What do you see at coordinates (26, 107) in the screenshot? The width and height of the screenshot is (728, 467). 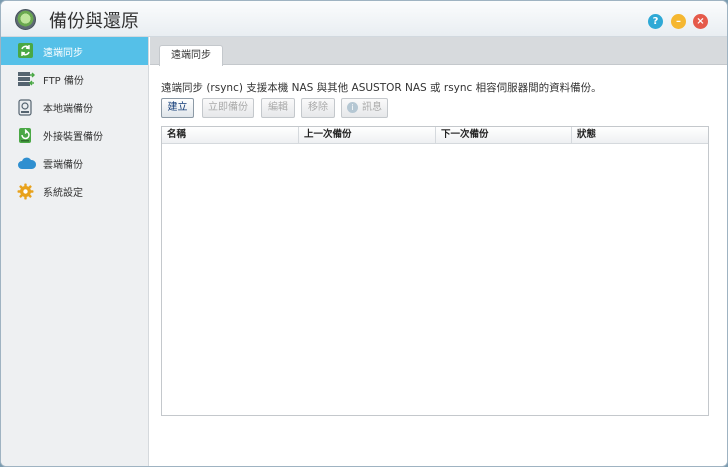 I see `local-drive-icon` at bounding box center [26, 107].